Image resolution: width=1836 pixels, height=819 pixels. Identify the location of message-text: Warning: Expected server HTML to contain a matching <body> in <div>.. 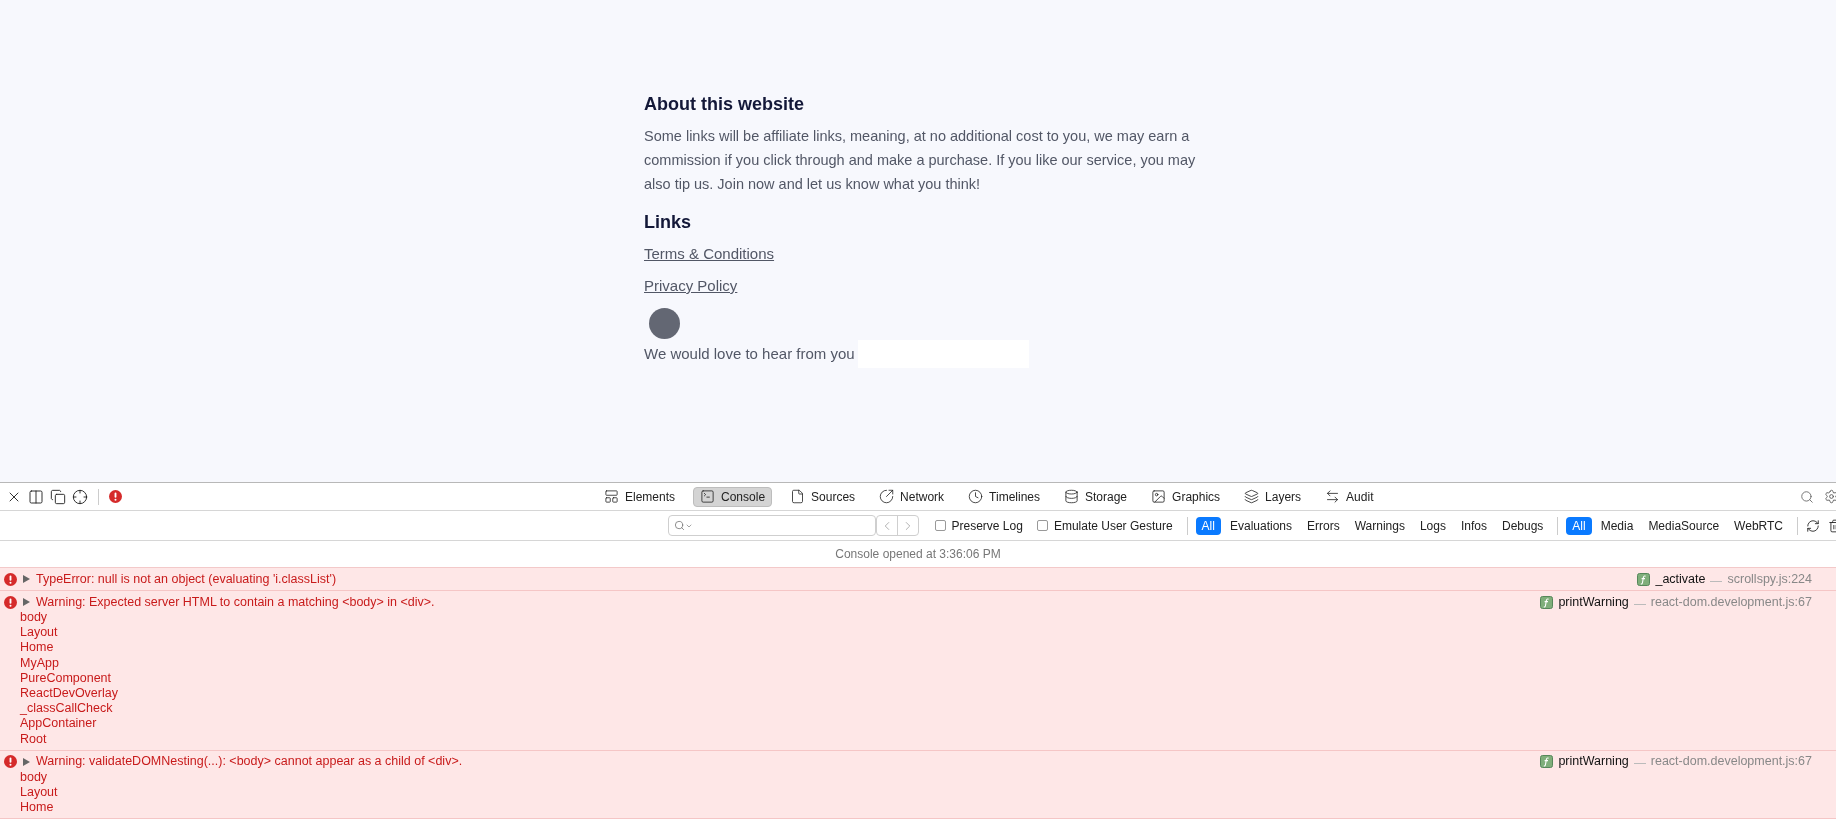
(235, 602).